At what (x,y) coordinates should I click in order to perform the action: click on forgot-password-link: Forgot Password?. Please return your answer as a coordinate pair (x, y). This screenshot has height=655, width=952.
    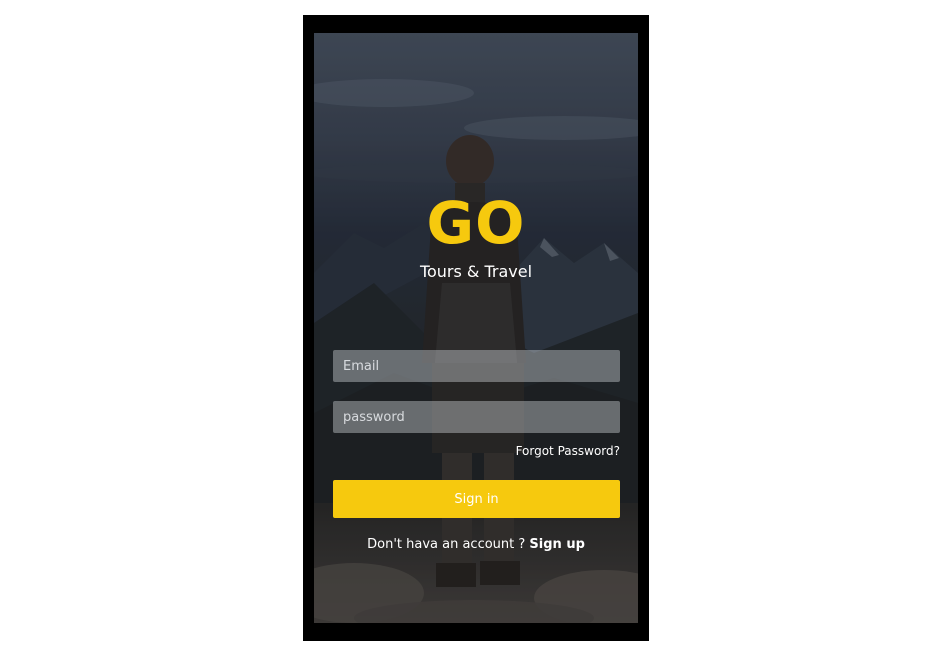
    Looking at the image, I should click on (568, 451).